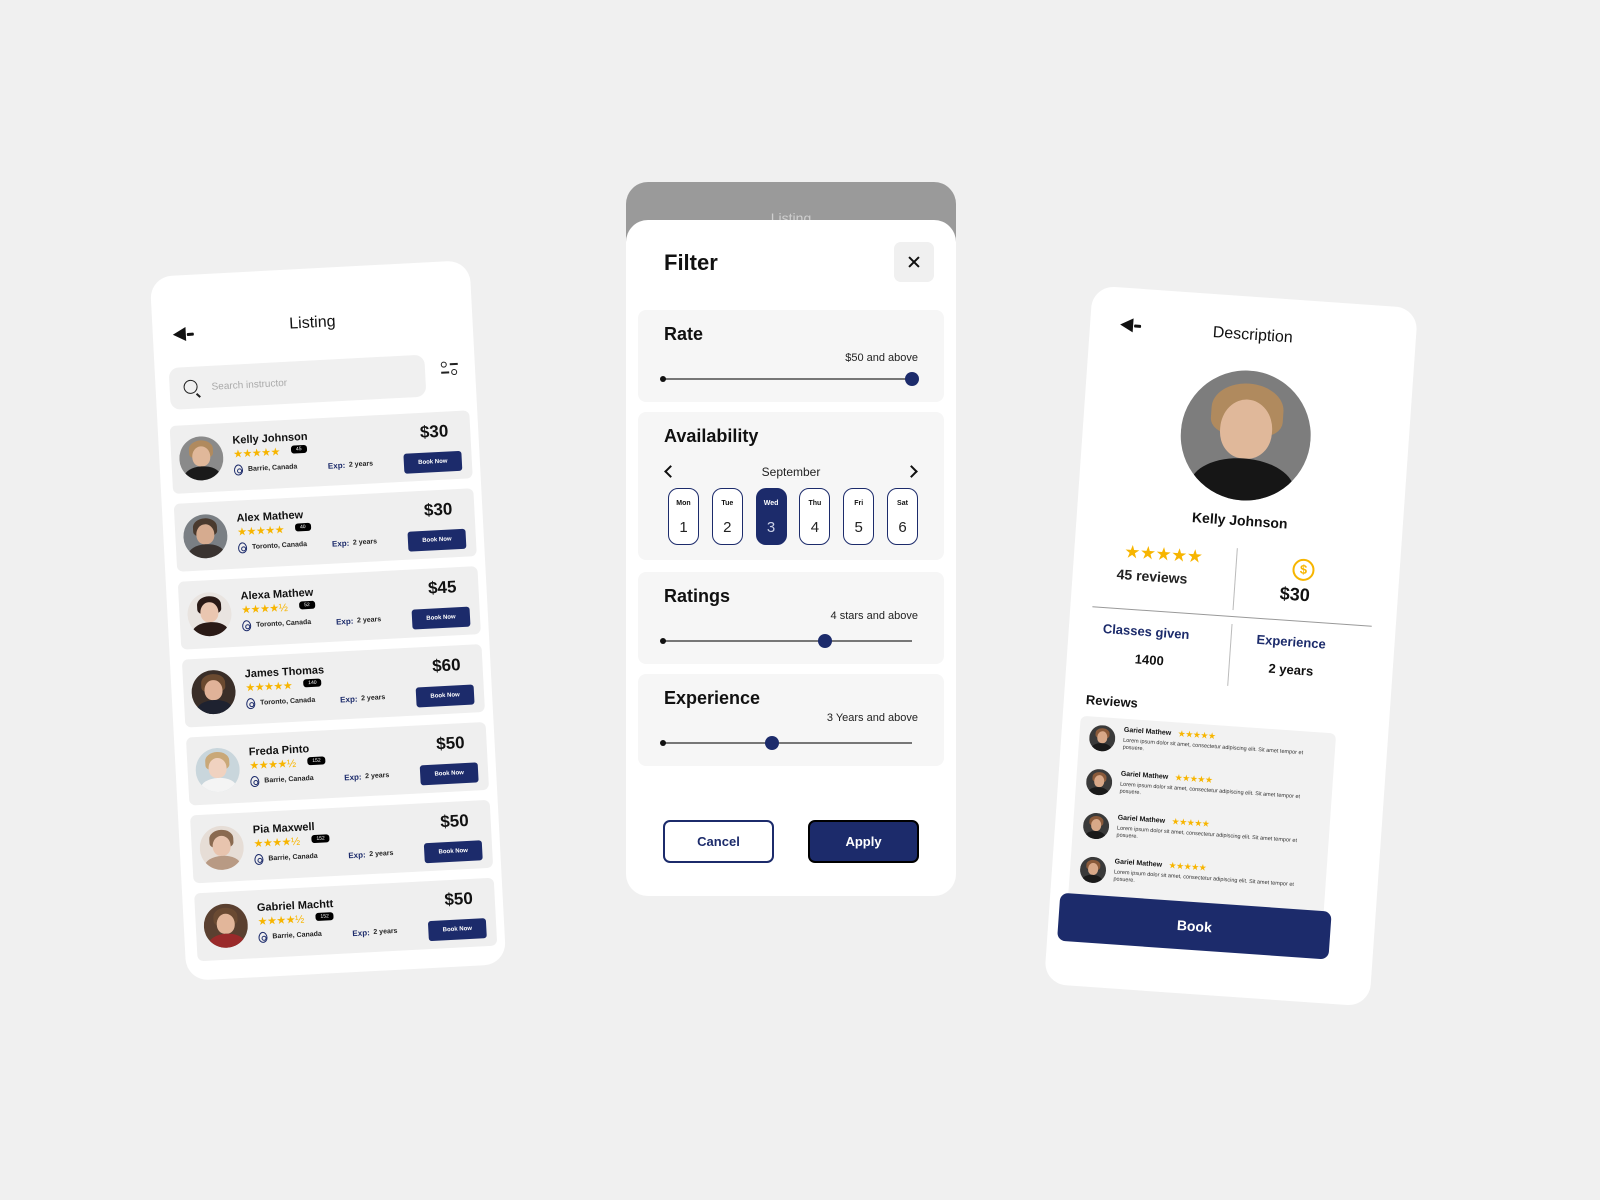  What do you see at coordinates (1303, 570) in the screenshot?
I see `dollar-coin-icon: $` at bounding box center [1303, 570].